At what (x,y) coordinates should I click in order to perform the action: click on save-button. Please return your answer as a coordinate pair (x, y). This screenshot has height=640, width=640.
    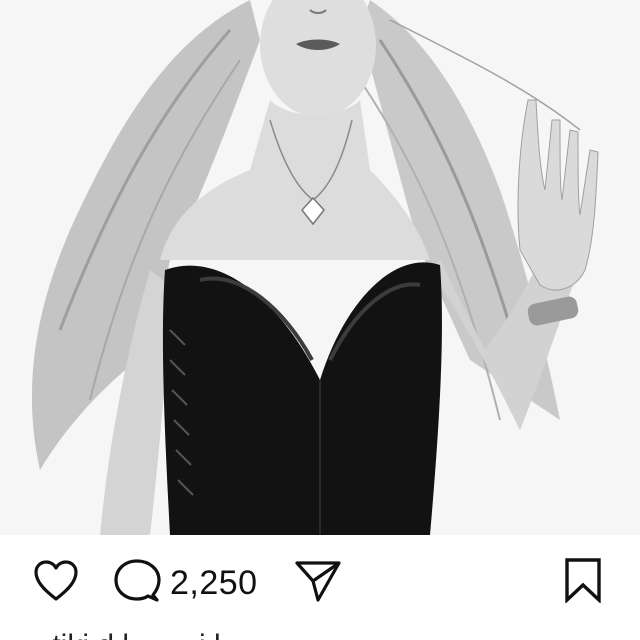
    Looking at the image, I should click on (583, 580).